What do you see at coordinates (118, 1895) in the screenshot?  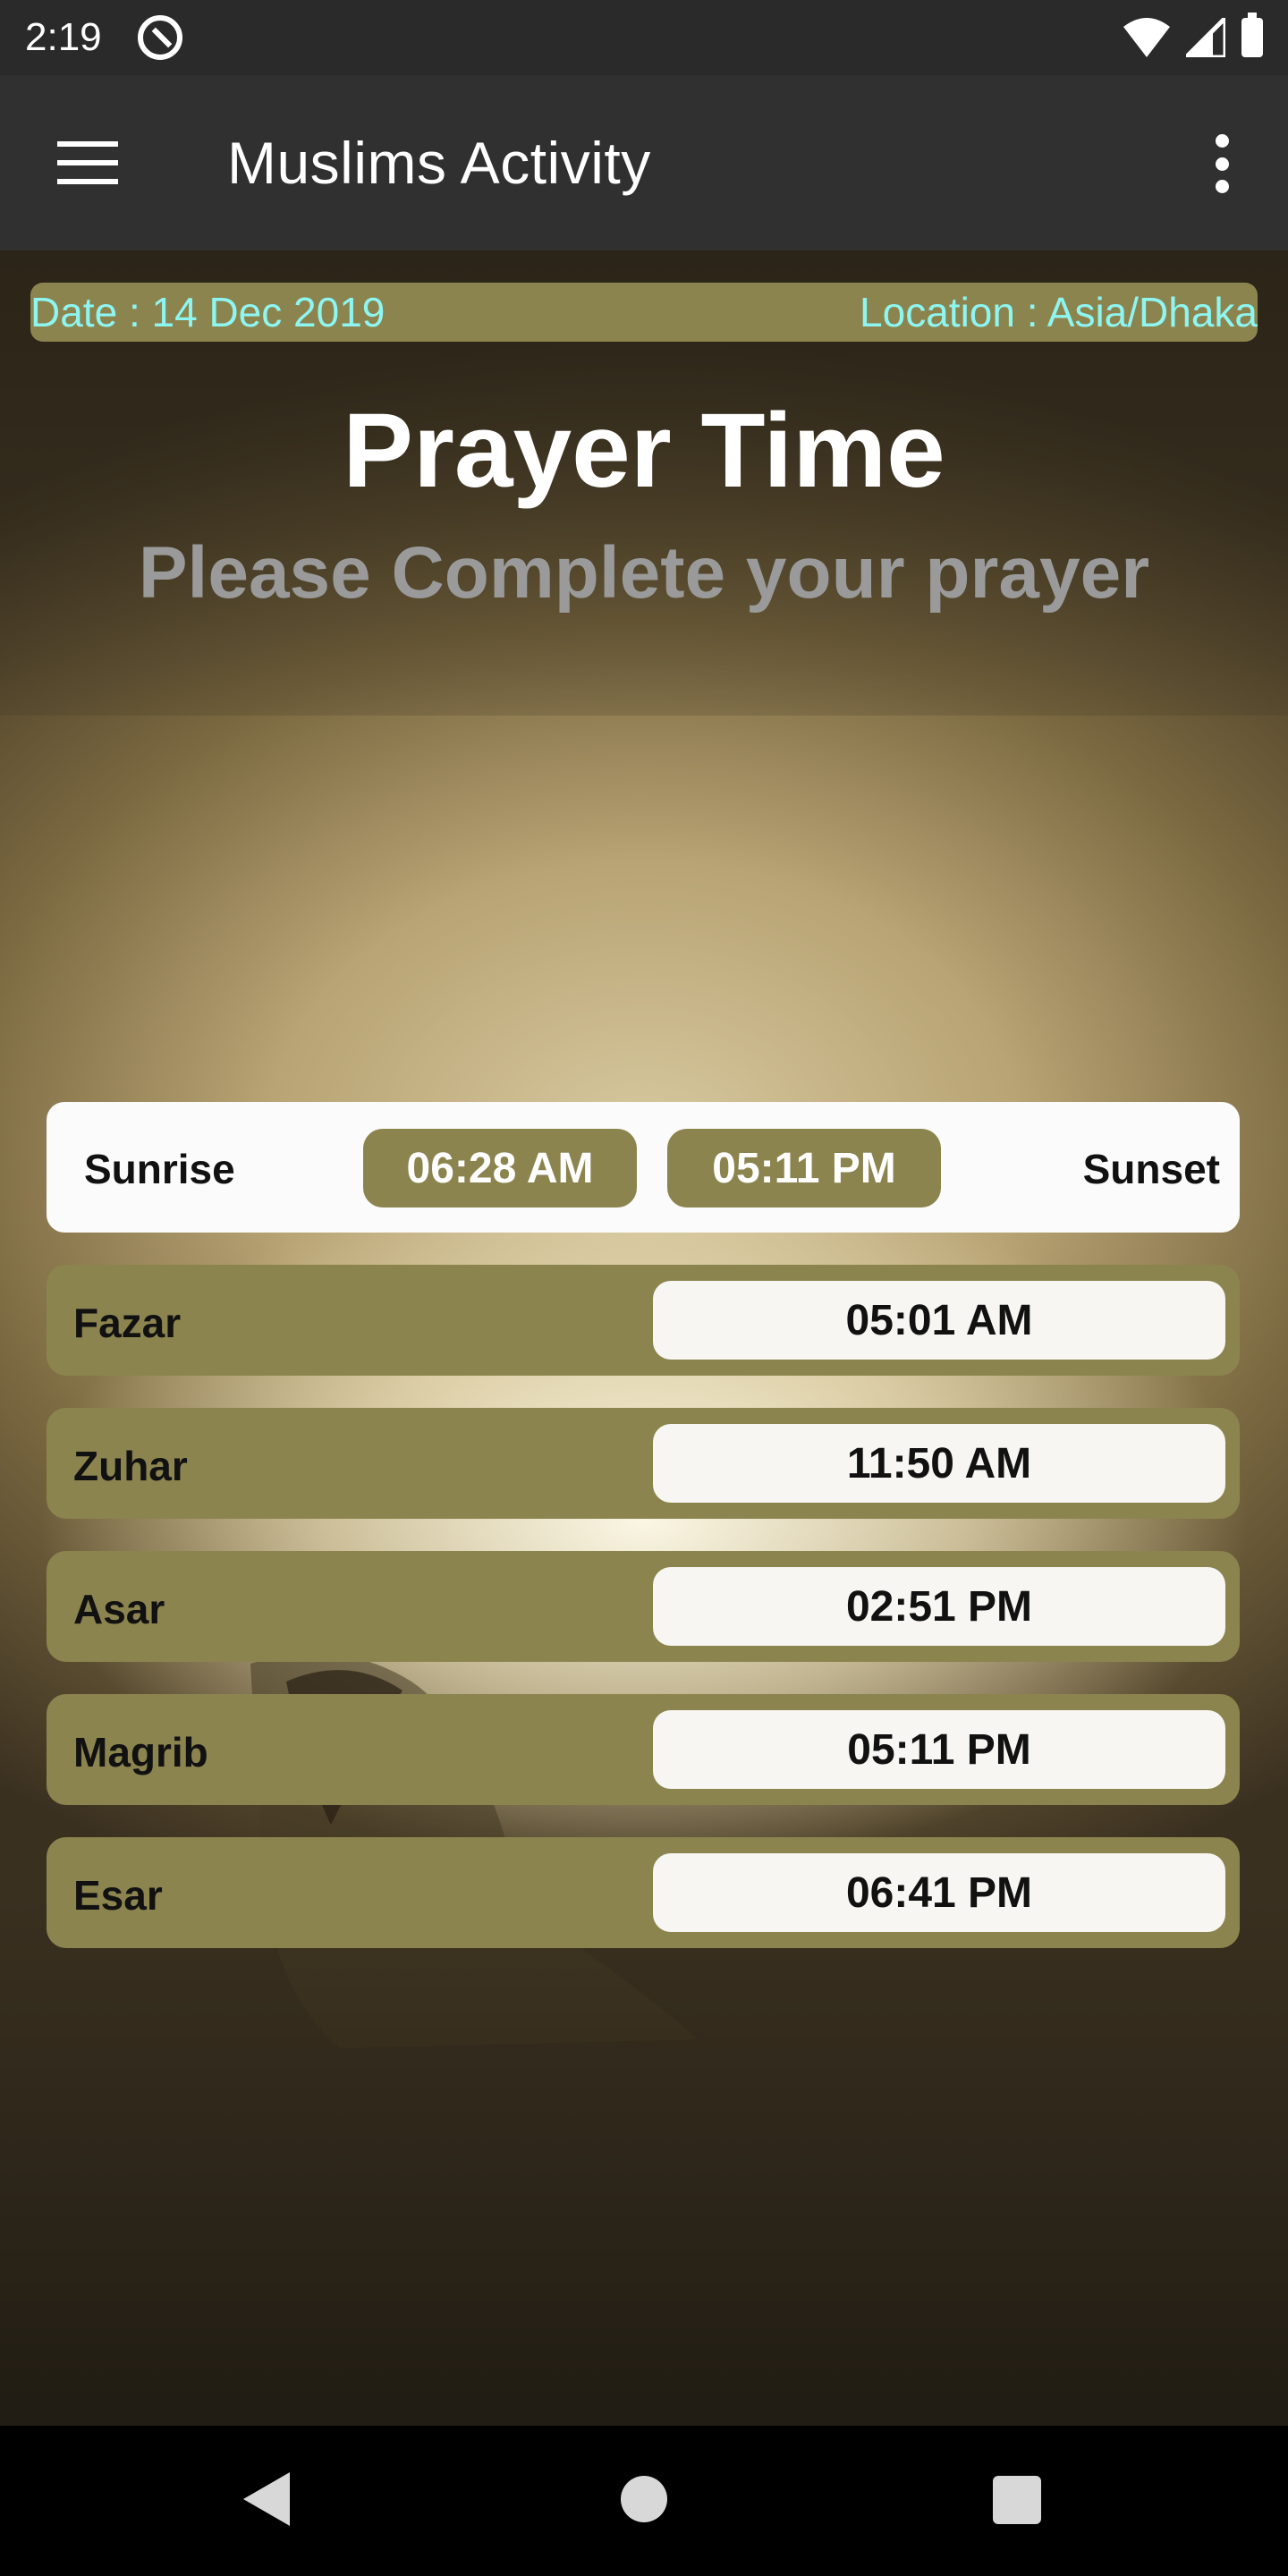 I see `prayer-name: Esar` at bounding box center [118, 1895].